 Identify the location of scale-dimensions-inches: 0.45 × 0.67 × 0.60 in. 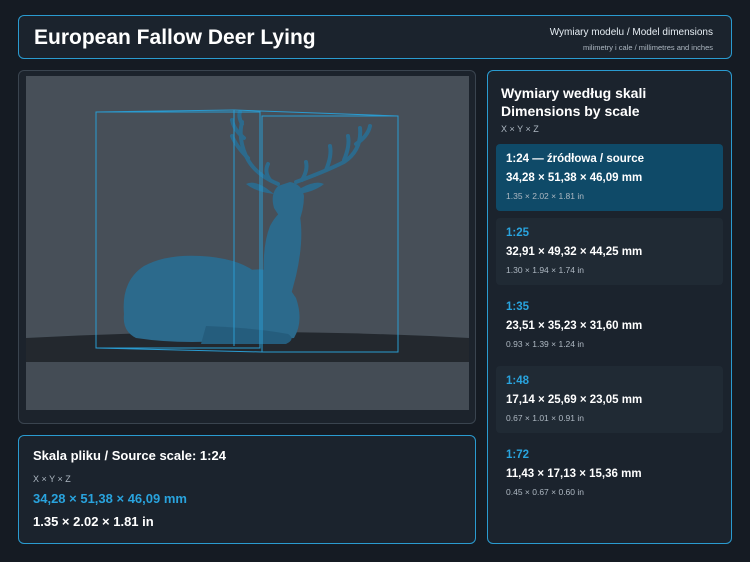
(545, 492).